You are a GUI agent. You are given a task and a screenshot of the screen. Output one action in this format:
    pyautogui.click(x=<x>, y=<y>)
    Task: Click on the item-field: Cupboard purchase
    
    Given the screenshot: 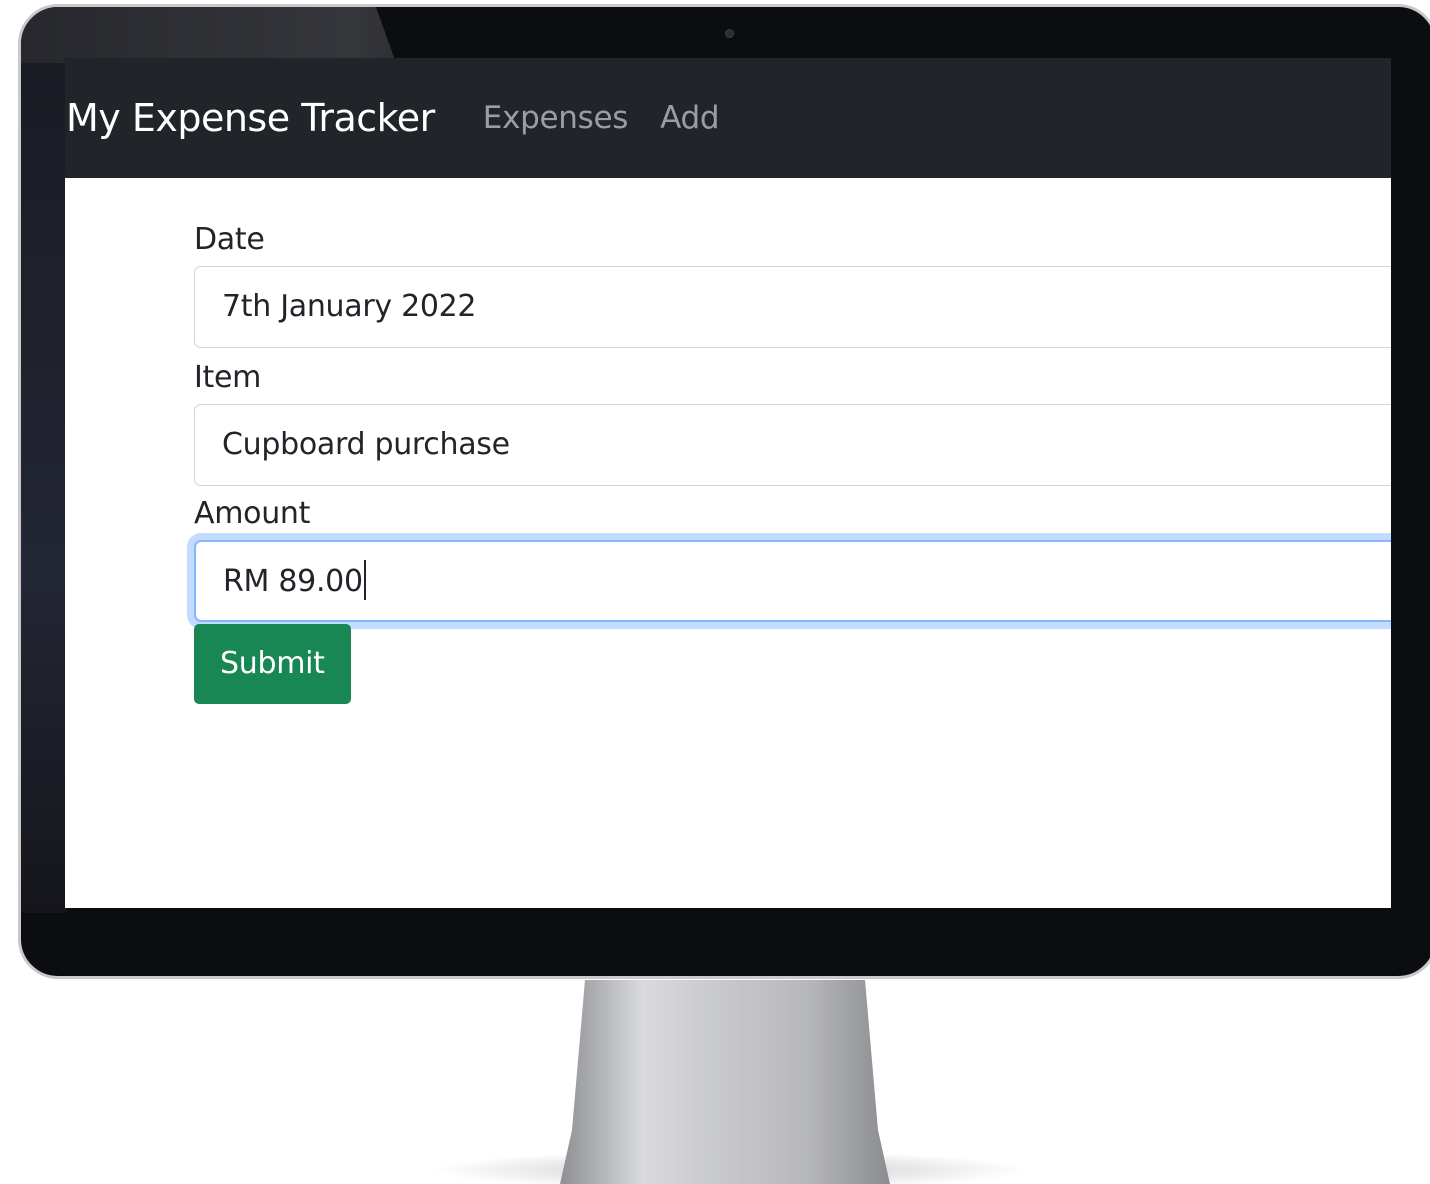 What is the action you would take?
    pyautogui.click(x=792, y=445)
    